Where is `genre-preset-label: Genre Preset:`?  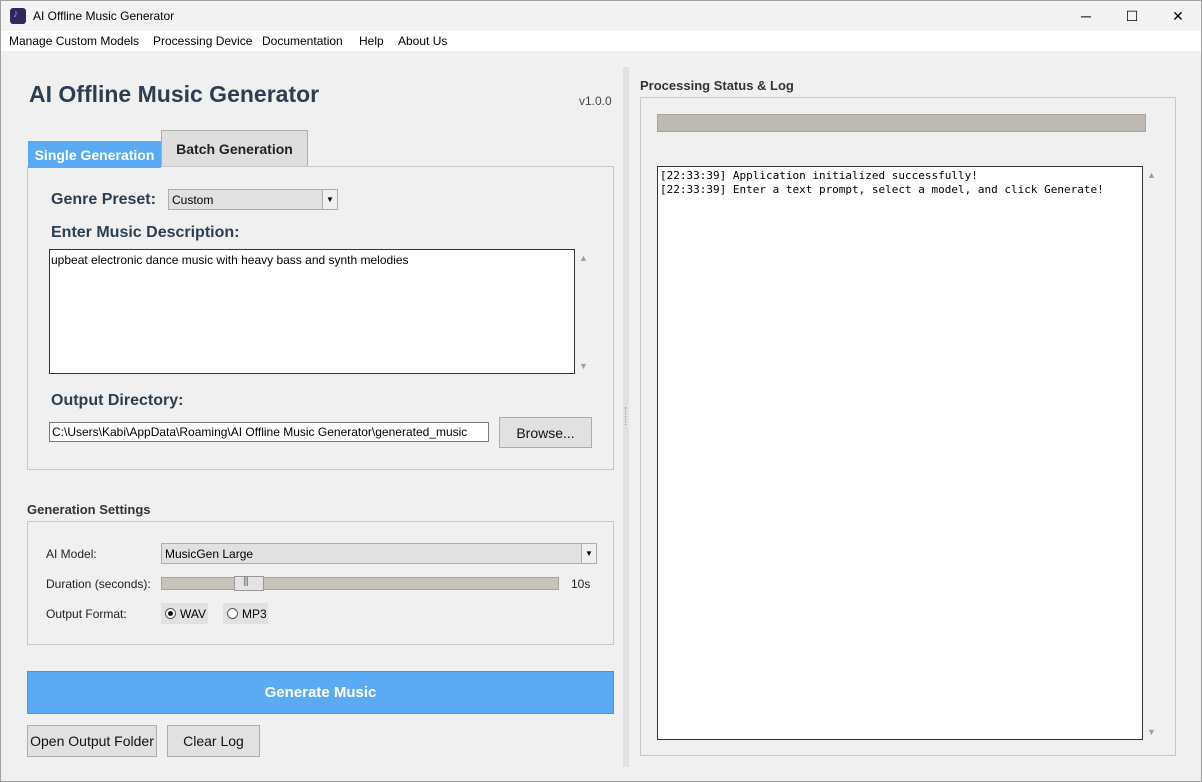
genre-preset-label: Genre Preset: is located at coordinates (103, 199).